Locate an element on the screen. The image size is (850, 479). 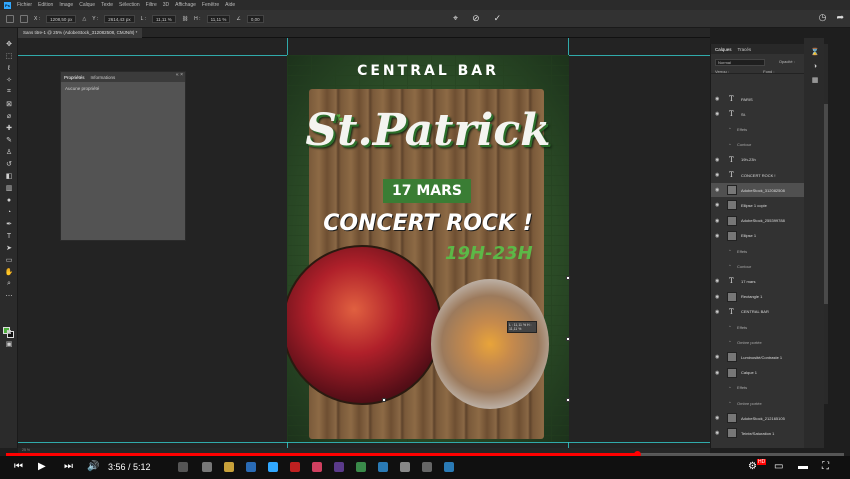
move-tool-icon: ✥ is located at coordinates (9, 44).